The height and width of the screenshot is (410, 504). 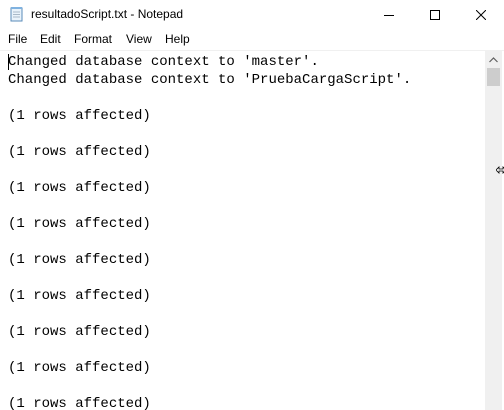 What do you see at coordinates (493, 77) in the screenshot?
I see `scroll-thumb` at bounding box center [493, 77].